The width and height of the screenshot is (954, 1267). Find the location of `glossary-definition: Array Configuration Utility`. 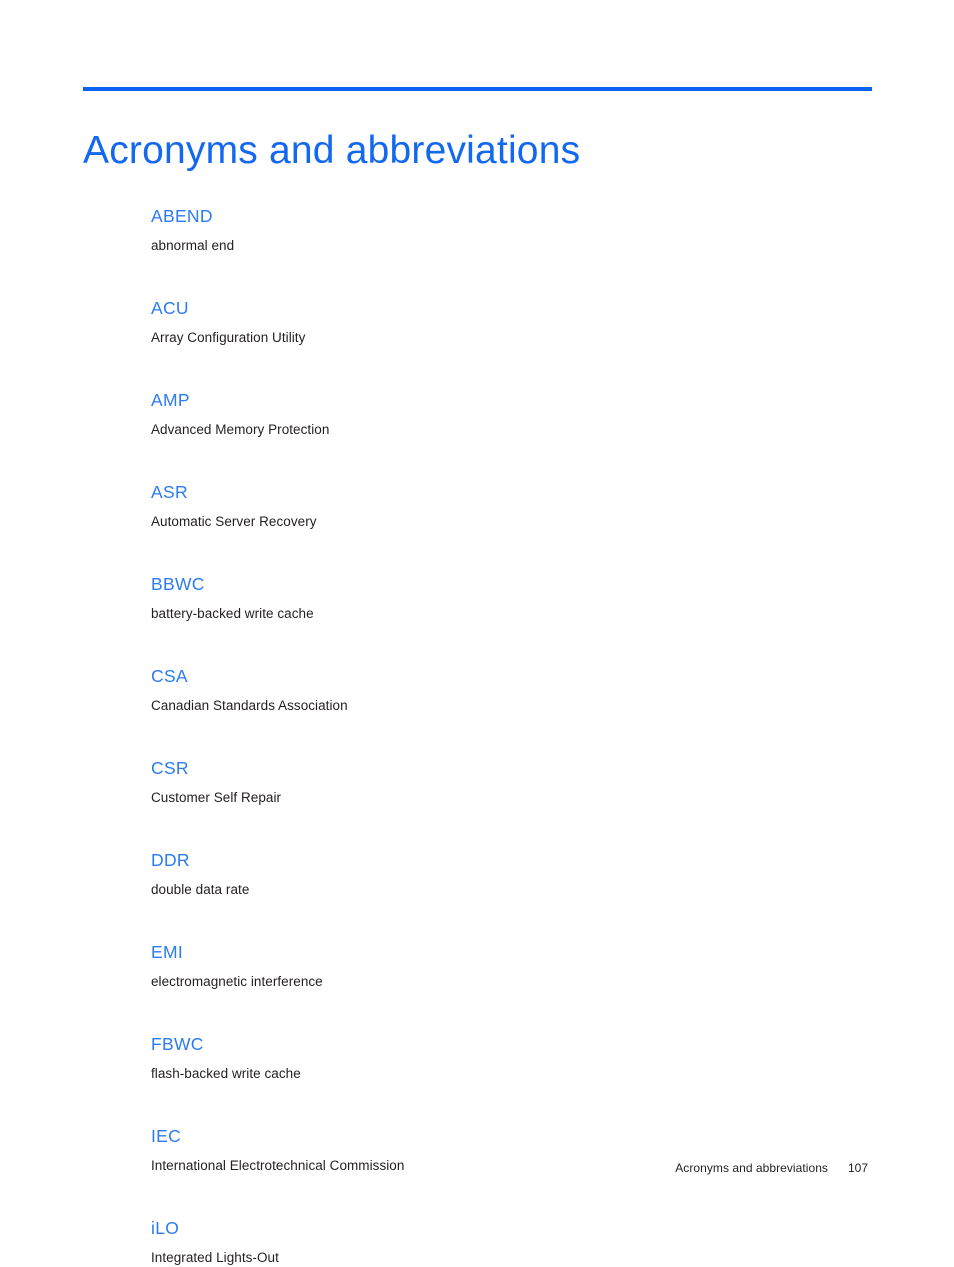

glossary-definition: Array Configuration Utility is located at coordinates (228, 337).